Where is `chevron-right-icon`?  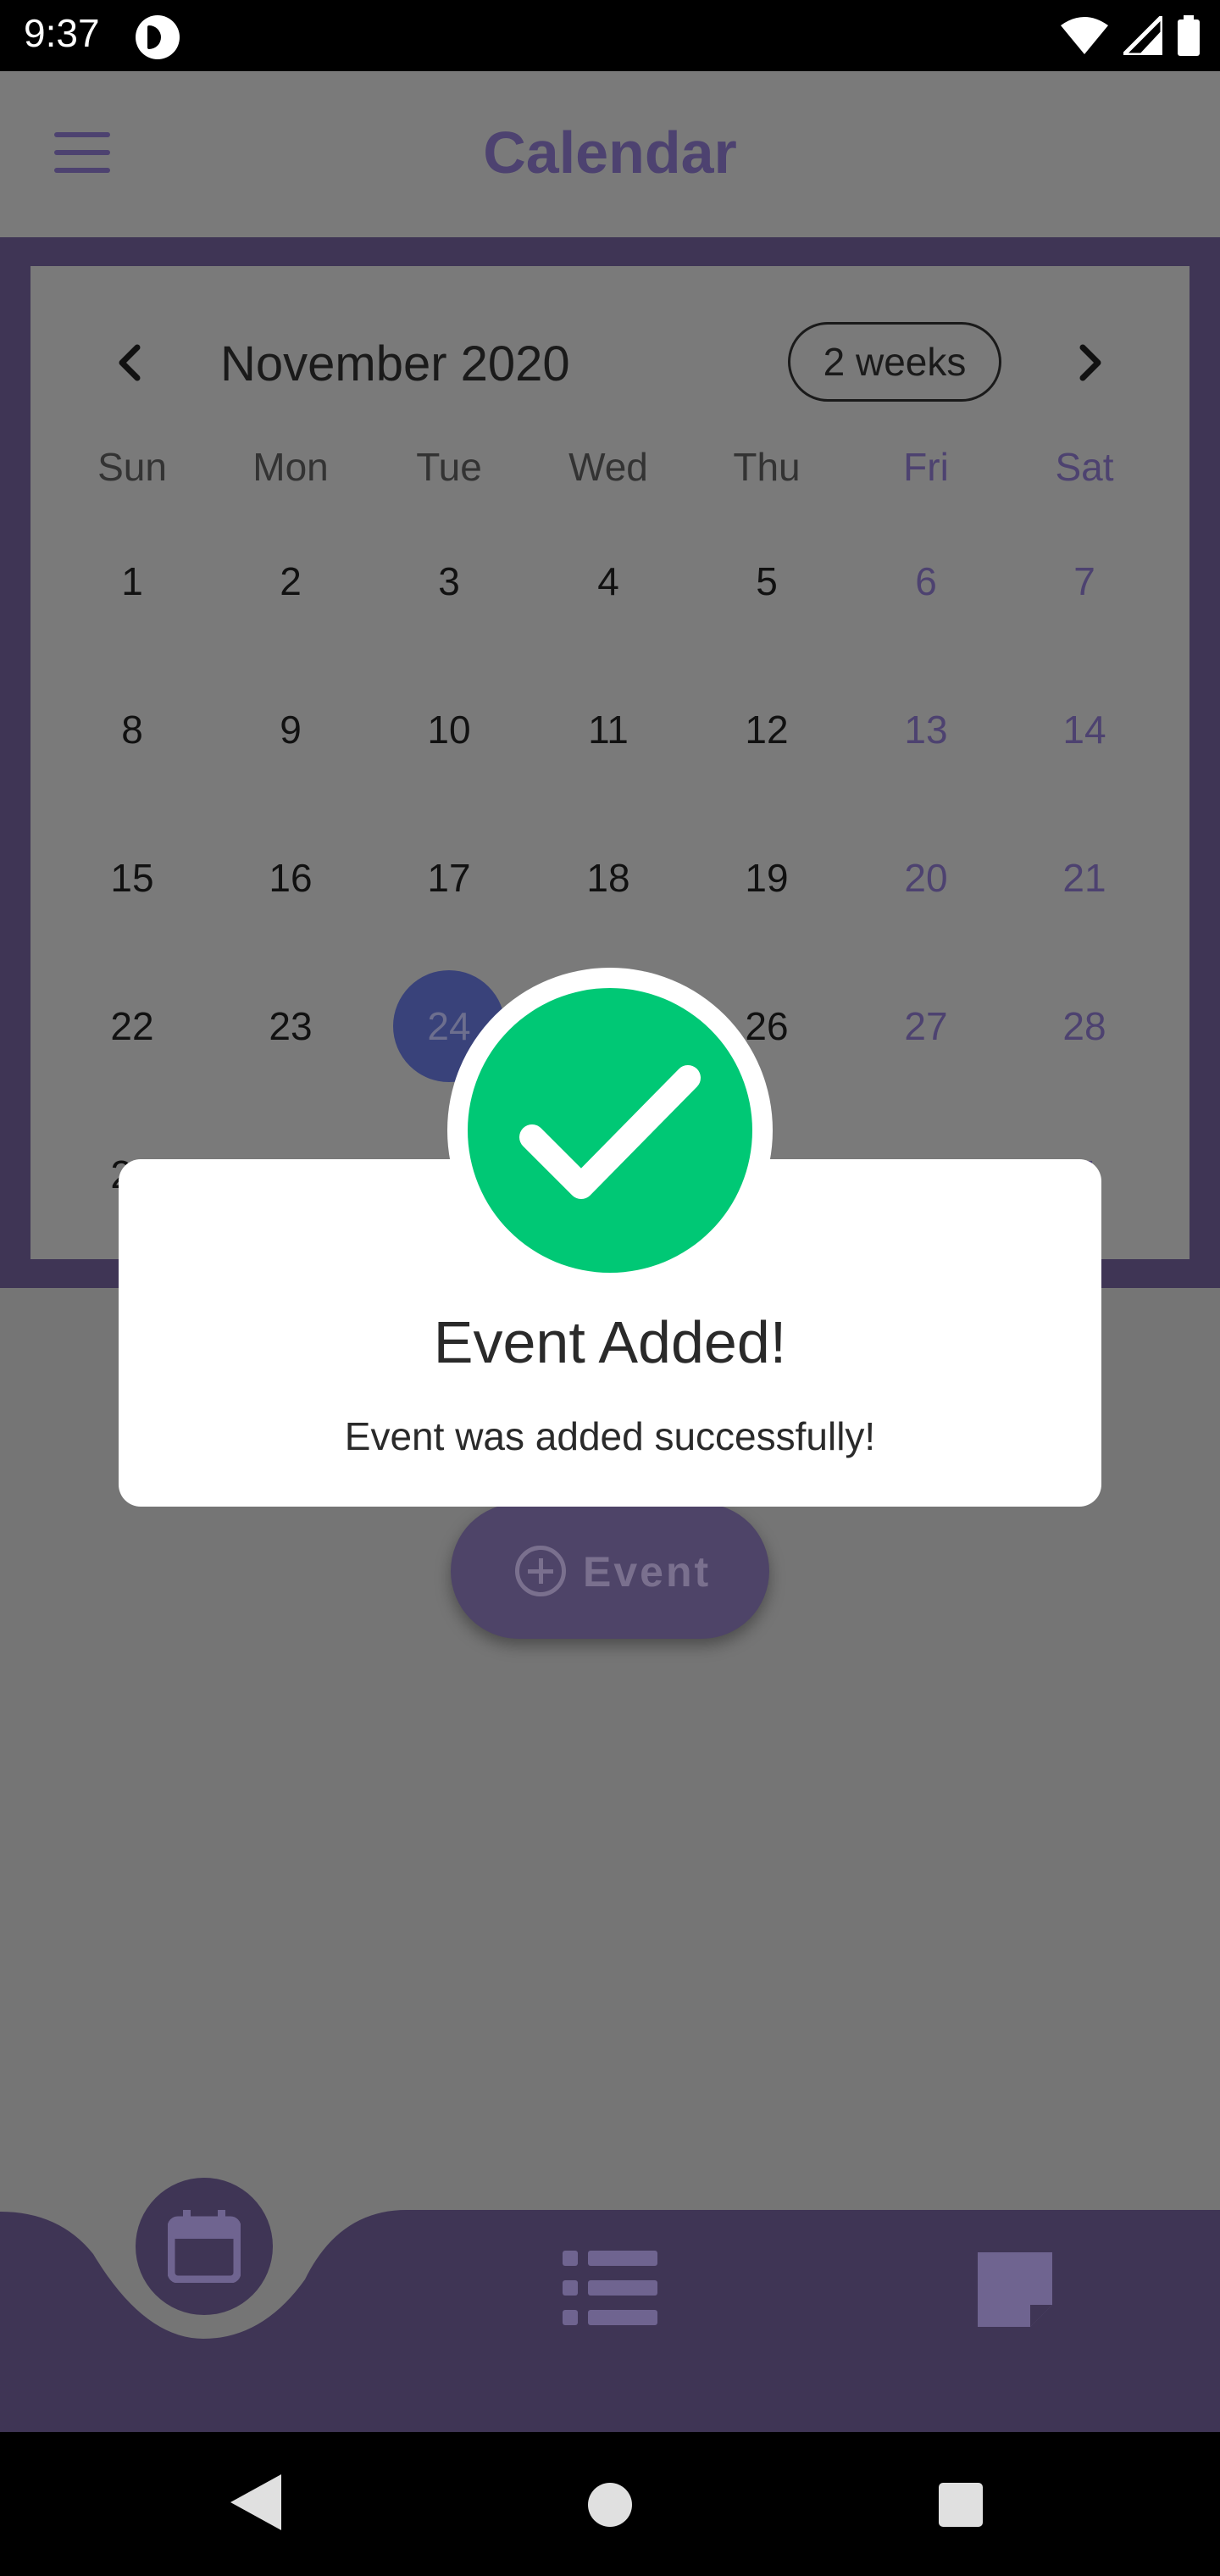
chevron-right-icon is located at coordinates (1089, 362).